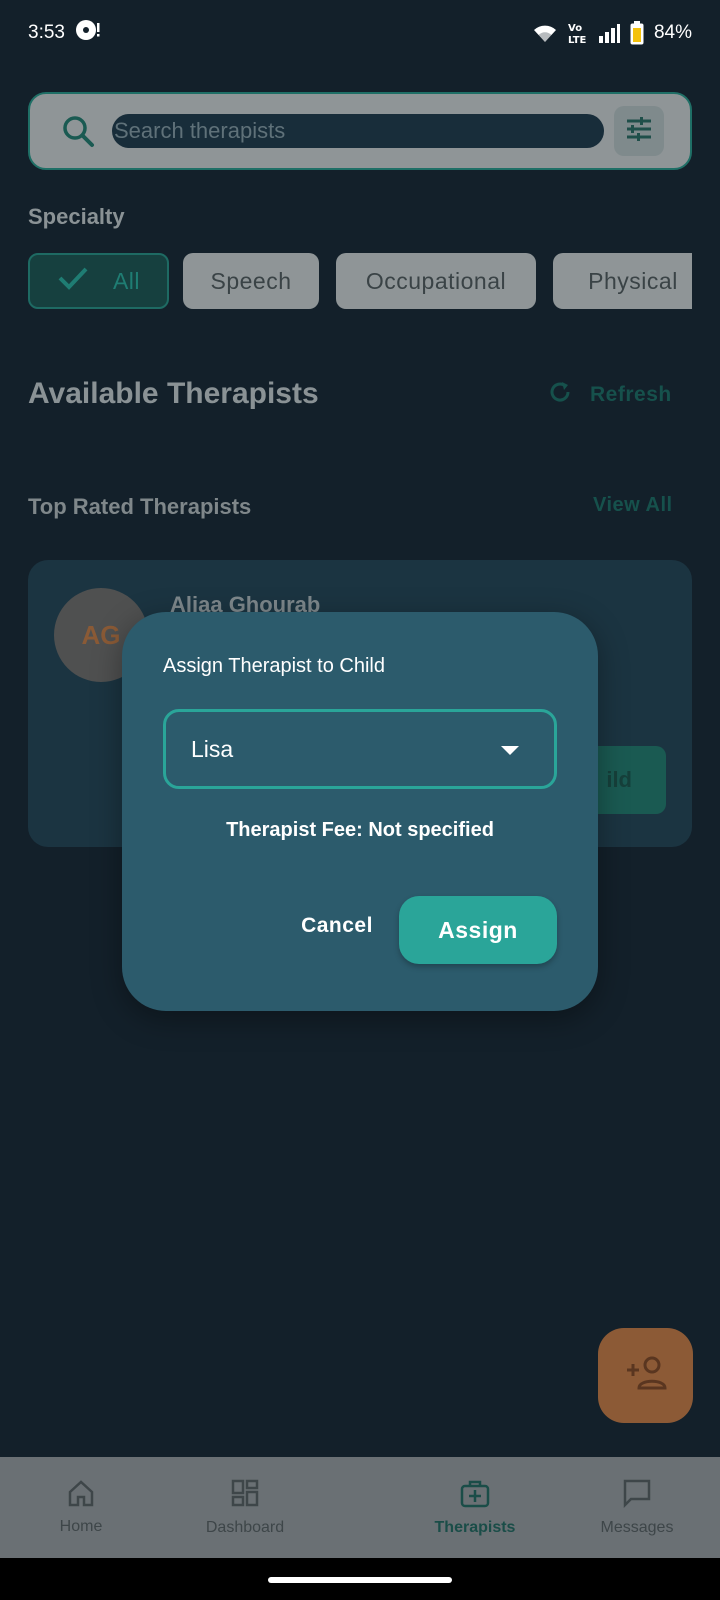  Describe the element at coordinates (633, 505) in the screenshot. I see `view-all-link: View All` at that location.